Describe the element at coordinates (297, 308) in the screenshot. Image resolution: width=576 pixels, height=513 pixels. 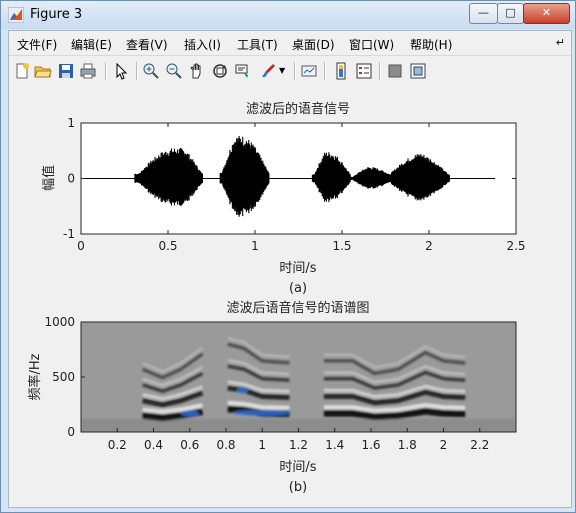
I see `plot-b-title: 滤波后语音信号的语谱图` at that location.